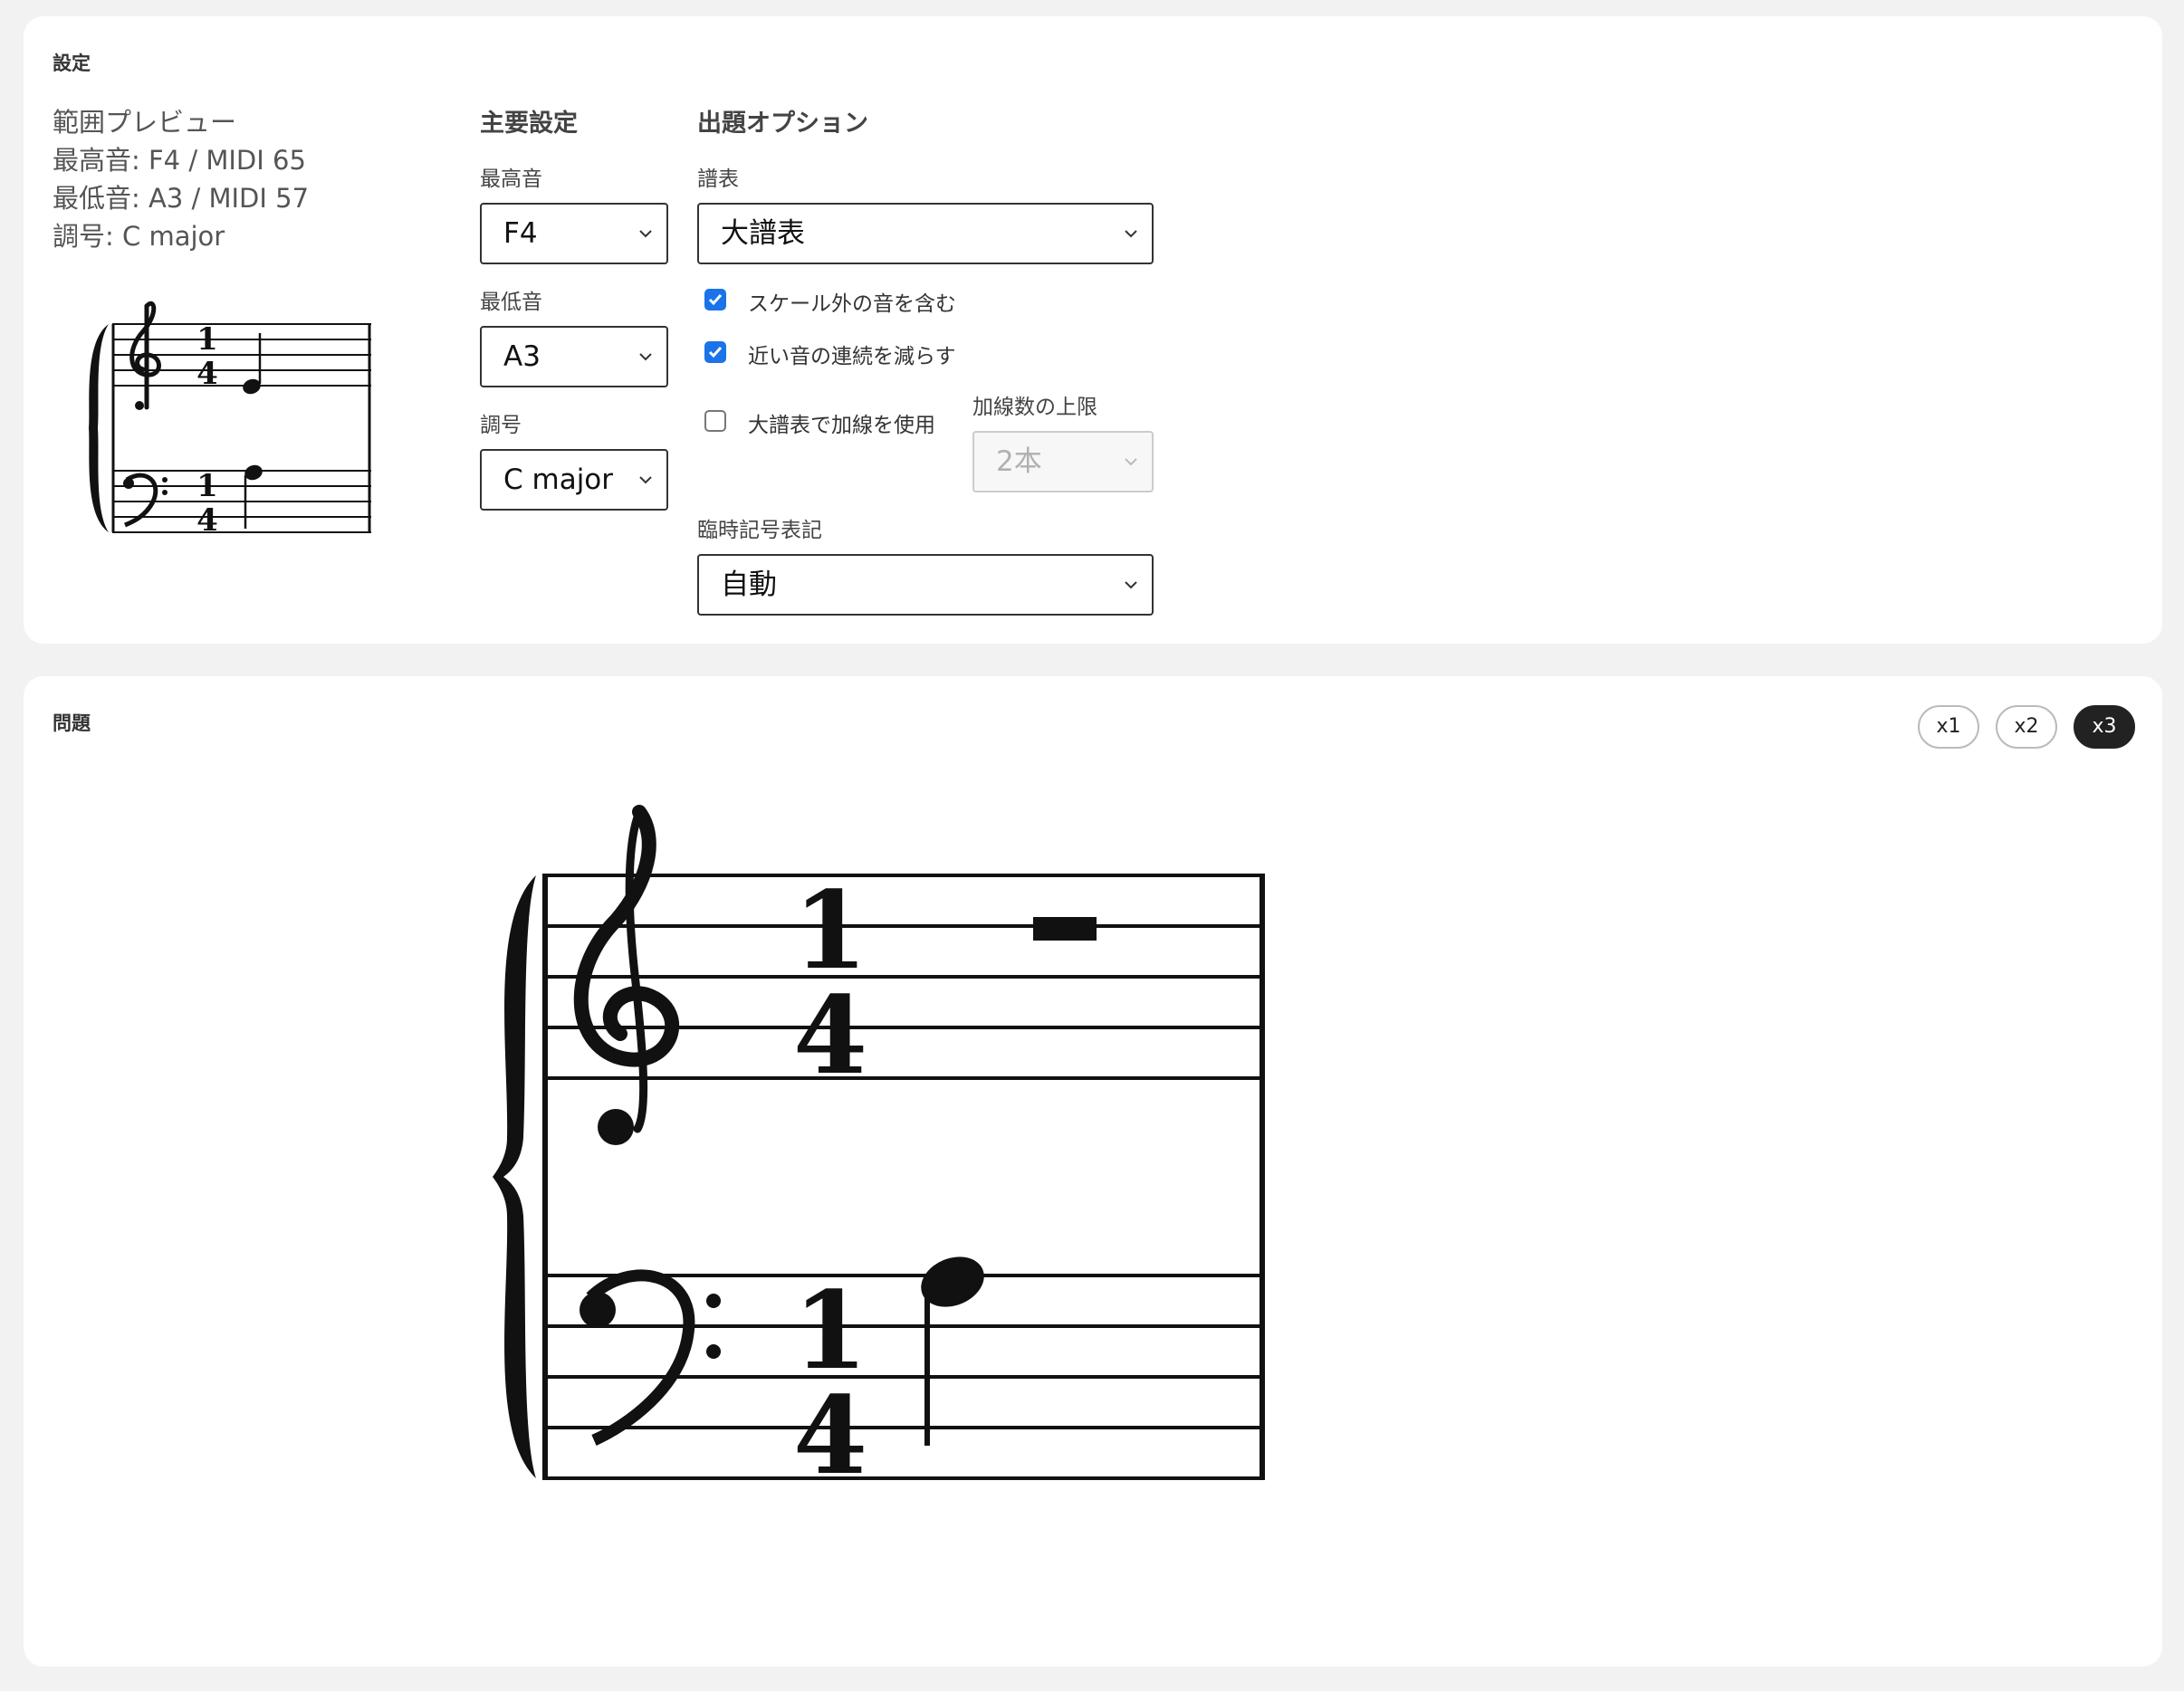 This screenshot has height=1691, width=2184. Describe the element at coordinates (182, 198) in the screenshot. I see `lowest-note-info: 最低音: A3 / MIDI 57` at that location.